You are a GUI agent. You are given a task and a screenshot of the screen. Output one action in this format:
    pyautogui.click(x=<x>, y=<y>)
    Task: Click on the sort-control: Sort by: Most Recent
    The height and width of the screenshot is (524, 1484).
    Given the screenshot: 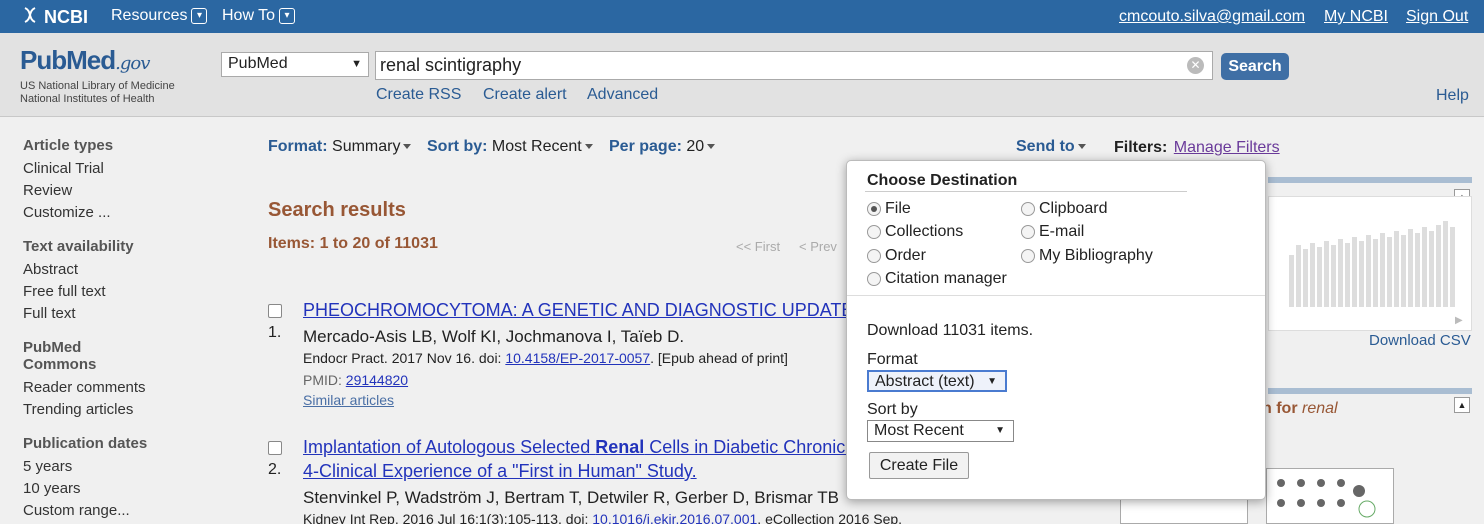 What is the action you would take?
    pyautogui.click(x=510, y=147)
    